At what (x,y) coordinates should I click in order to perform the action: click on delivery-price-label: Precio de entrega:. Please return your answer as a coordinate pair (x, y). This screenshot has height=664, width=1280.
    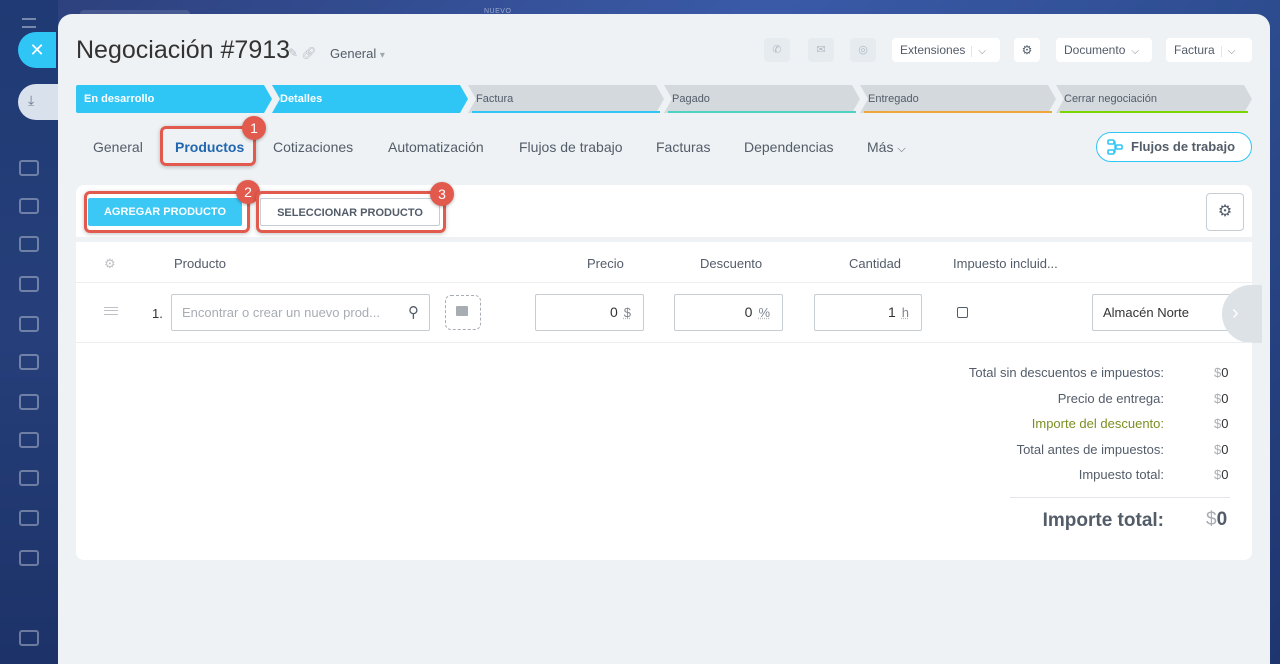
    Looking at the image, I should click on (1110, 398).